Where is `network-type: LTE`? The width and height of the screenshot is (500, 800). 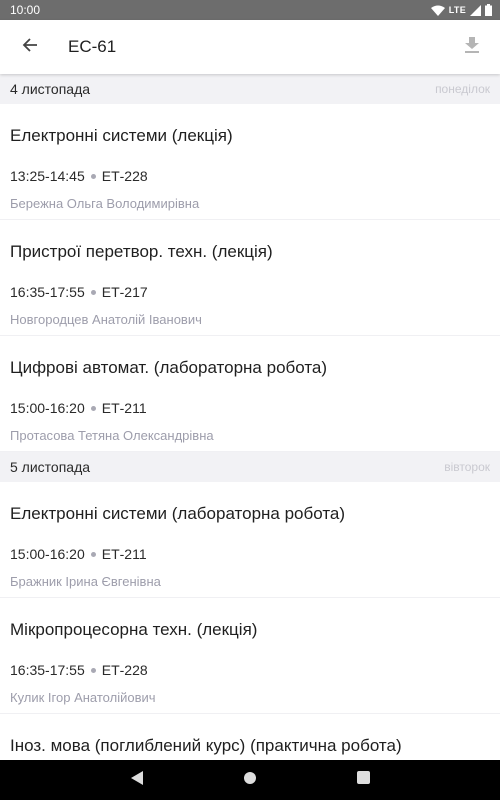
network-type: LTE is located at coordinates (457, 10).